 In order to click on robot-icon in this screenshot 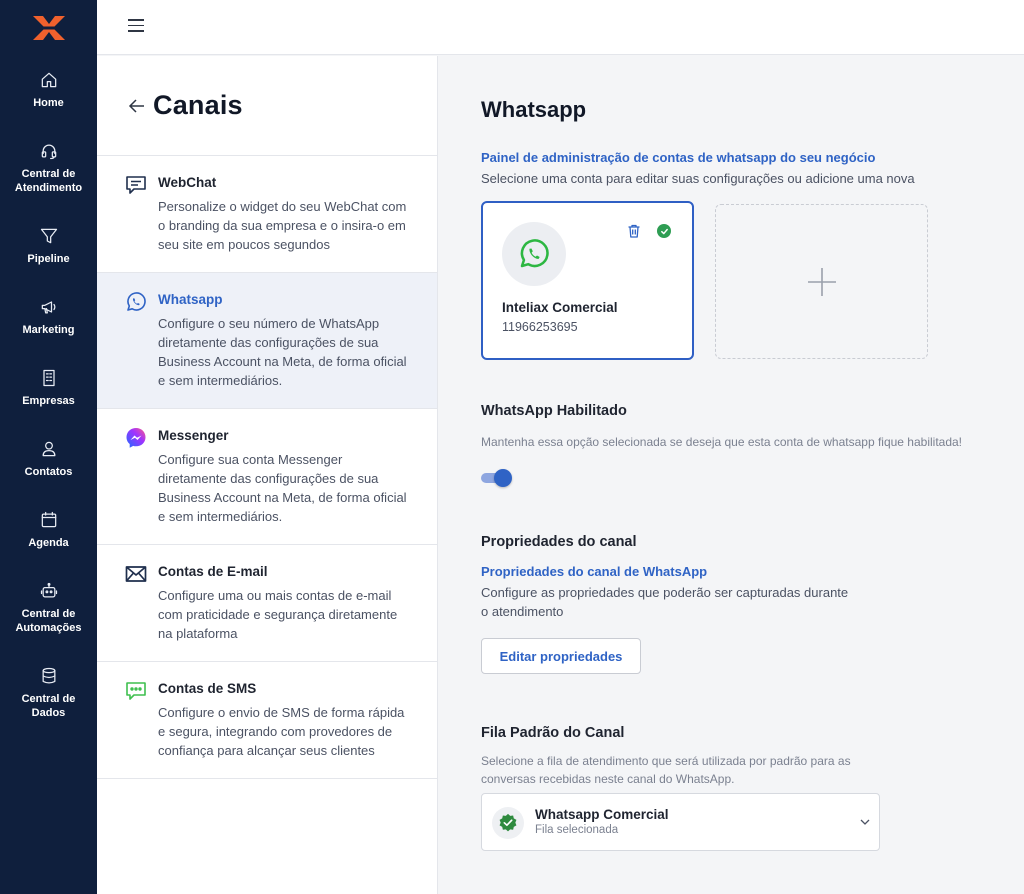, I will do `click(48, 590)`.